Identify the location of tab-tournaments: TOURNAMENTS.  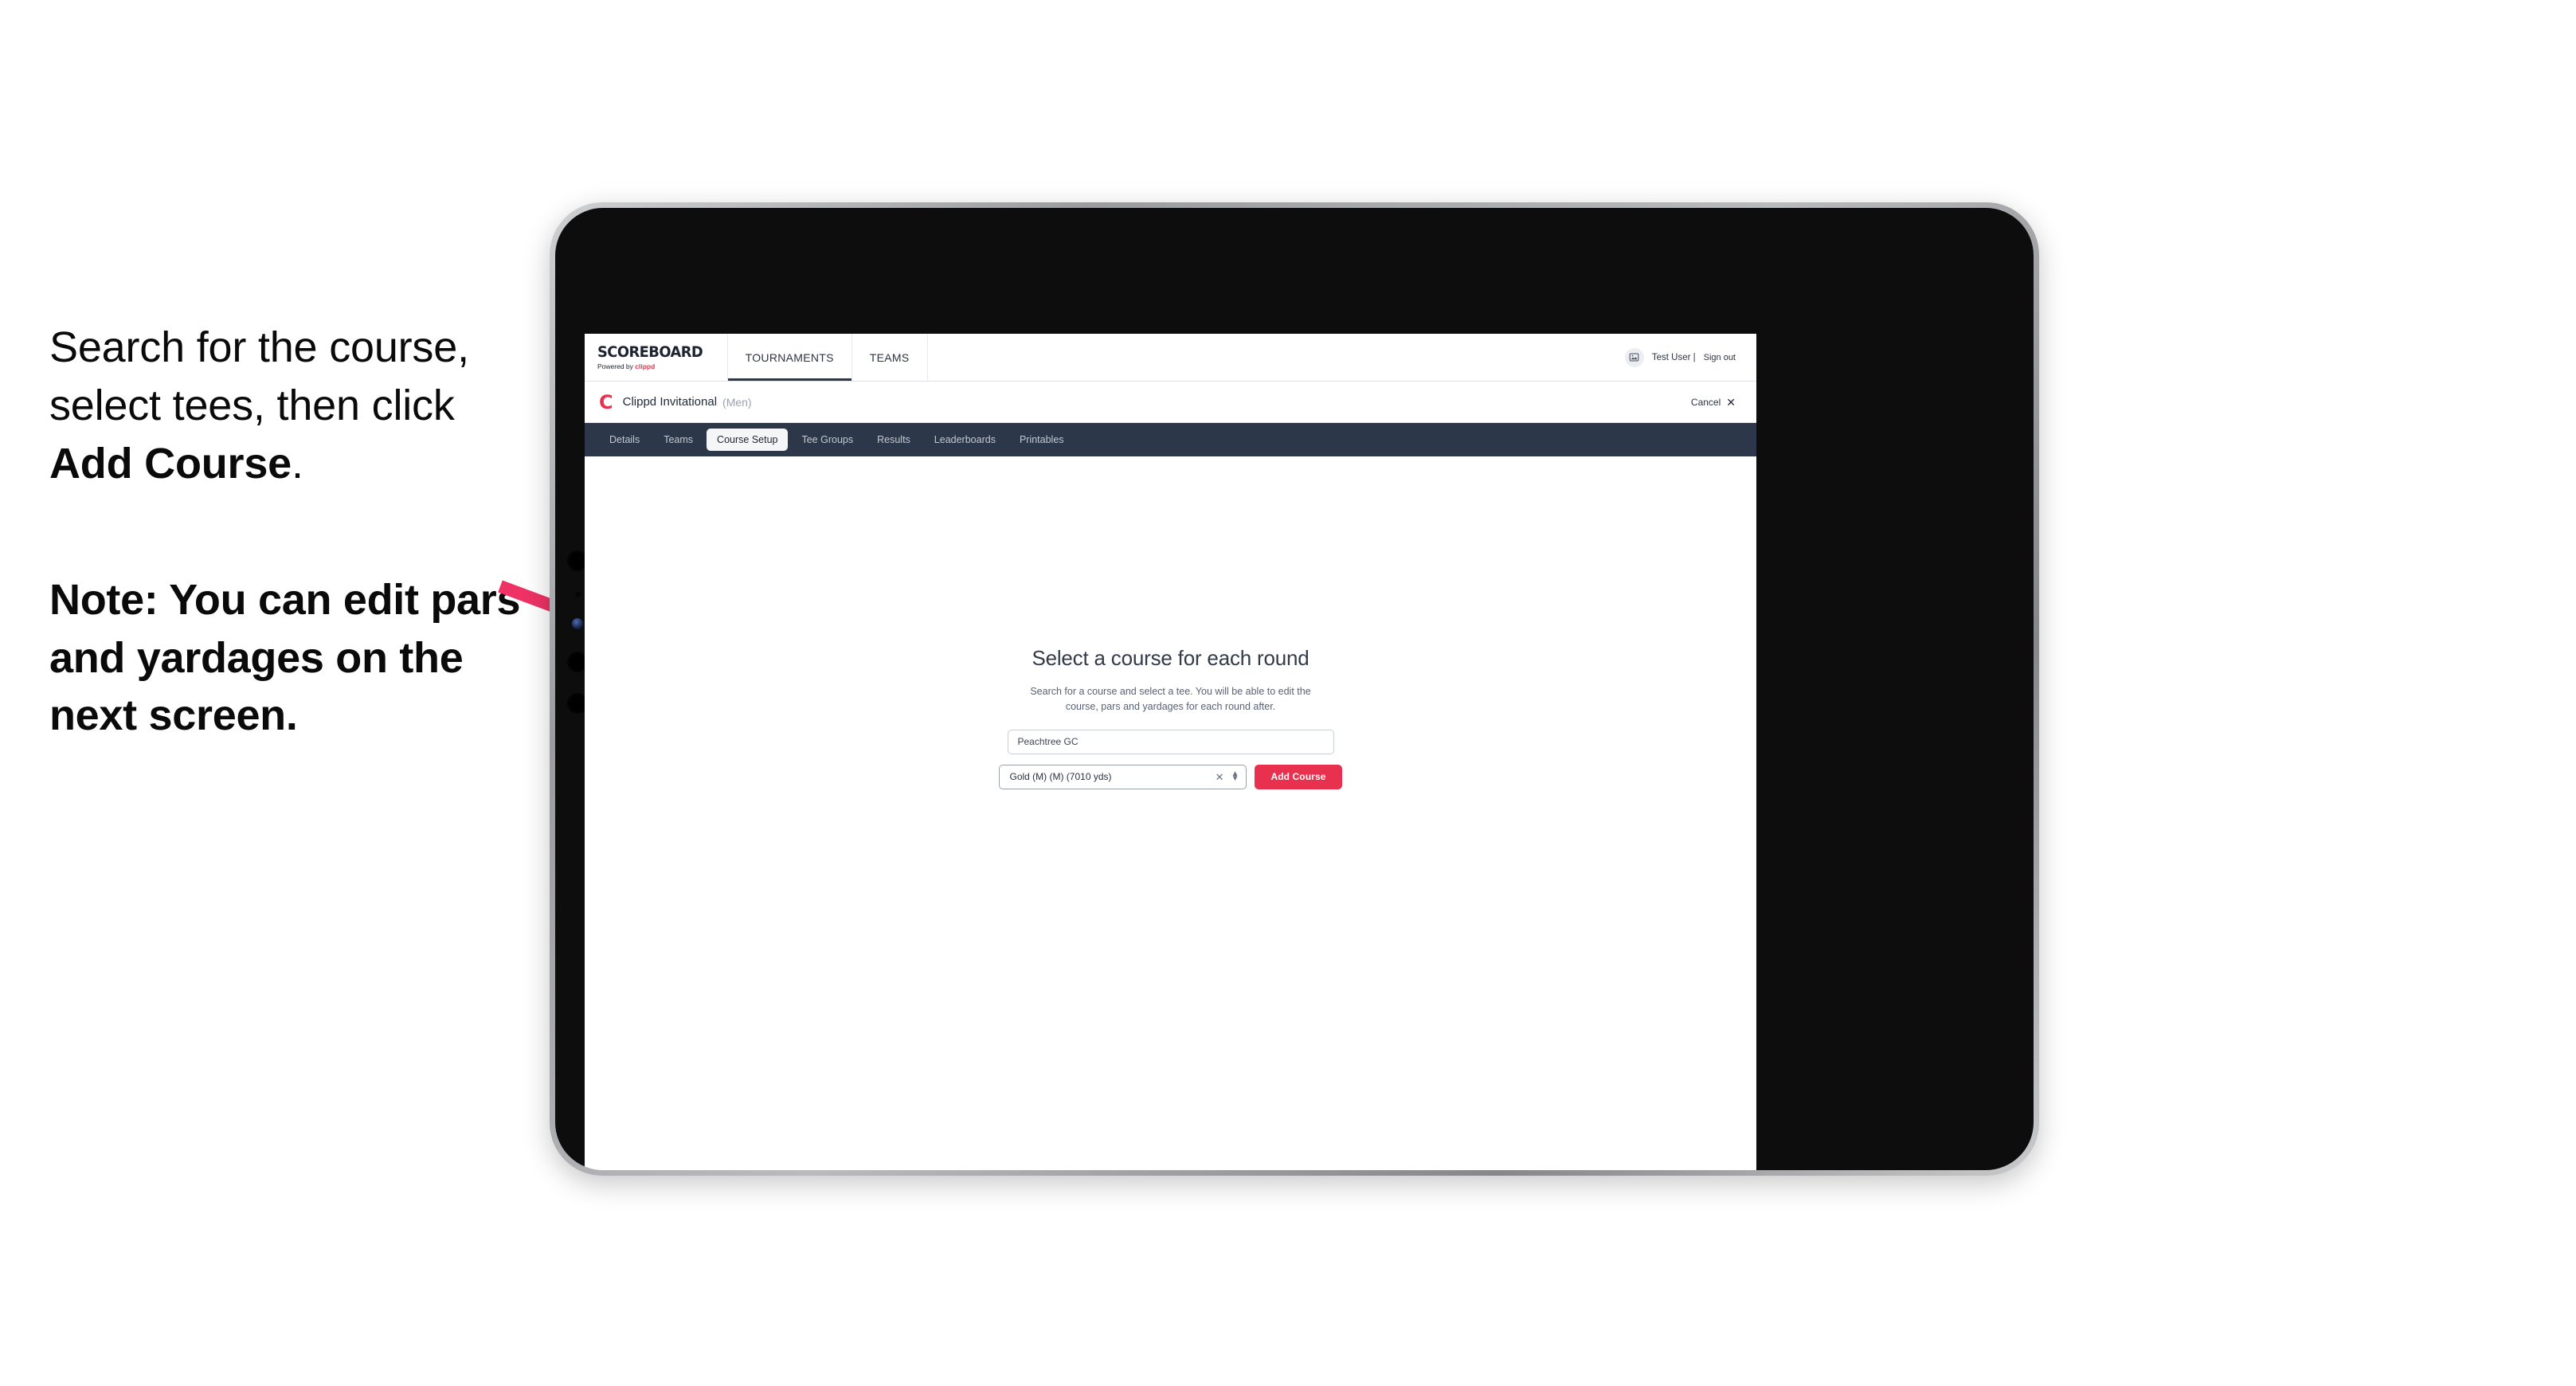
(789, 357).